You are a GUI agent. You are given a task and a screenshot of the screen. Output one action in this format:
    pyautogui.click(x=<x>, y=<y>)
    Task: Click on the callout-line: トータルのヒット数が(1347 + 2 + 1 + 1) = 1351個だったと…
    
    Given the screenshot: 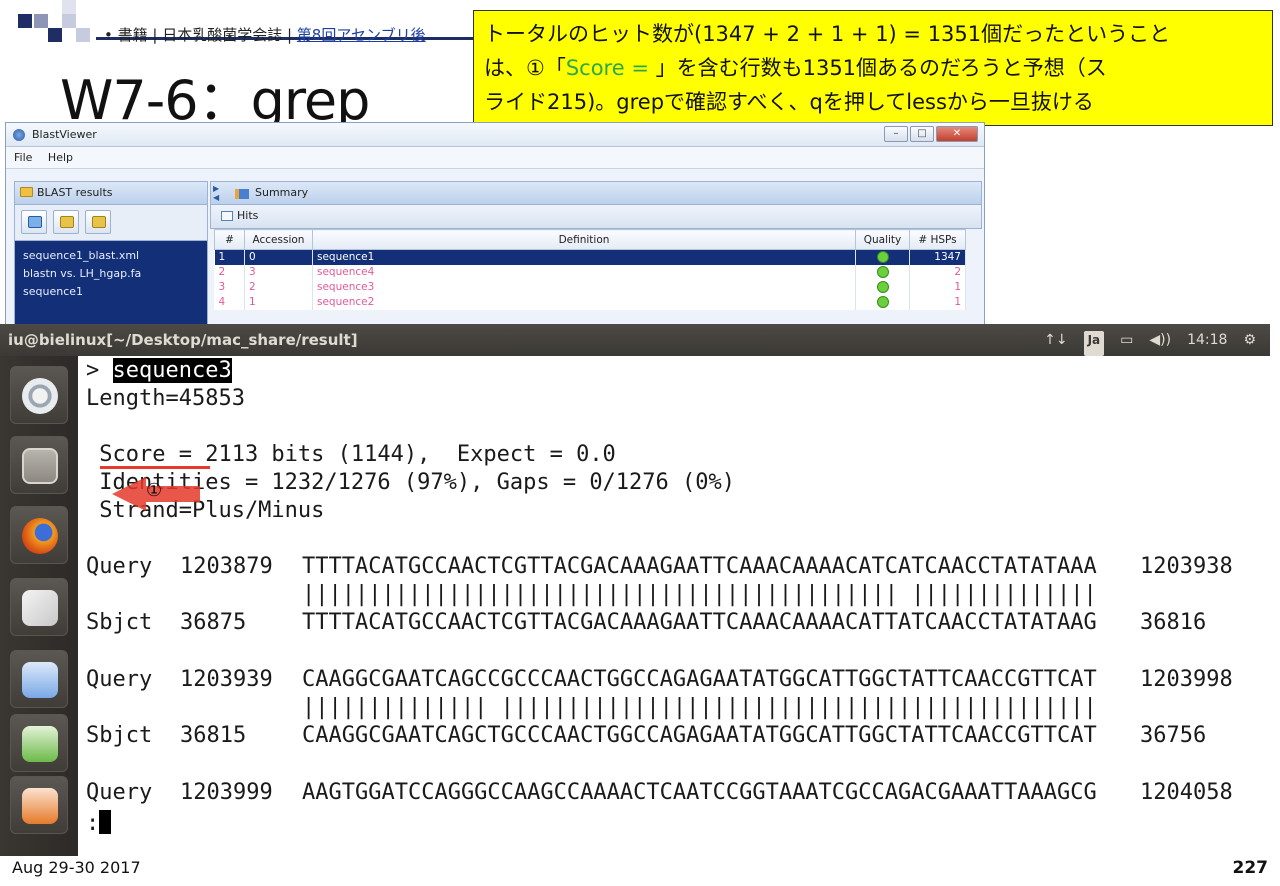 What is the action you would take?
    pyautogui.click(x=827, y=34)
    